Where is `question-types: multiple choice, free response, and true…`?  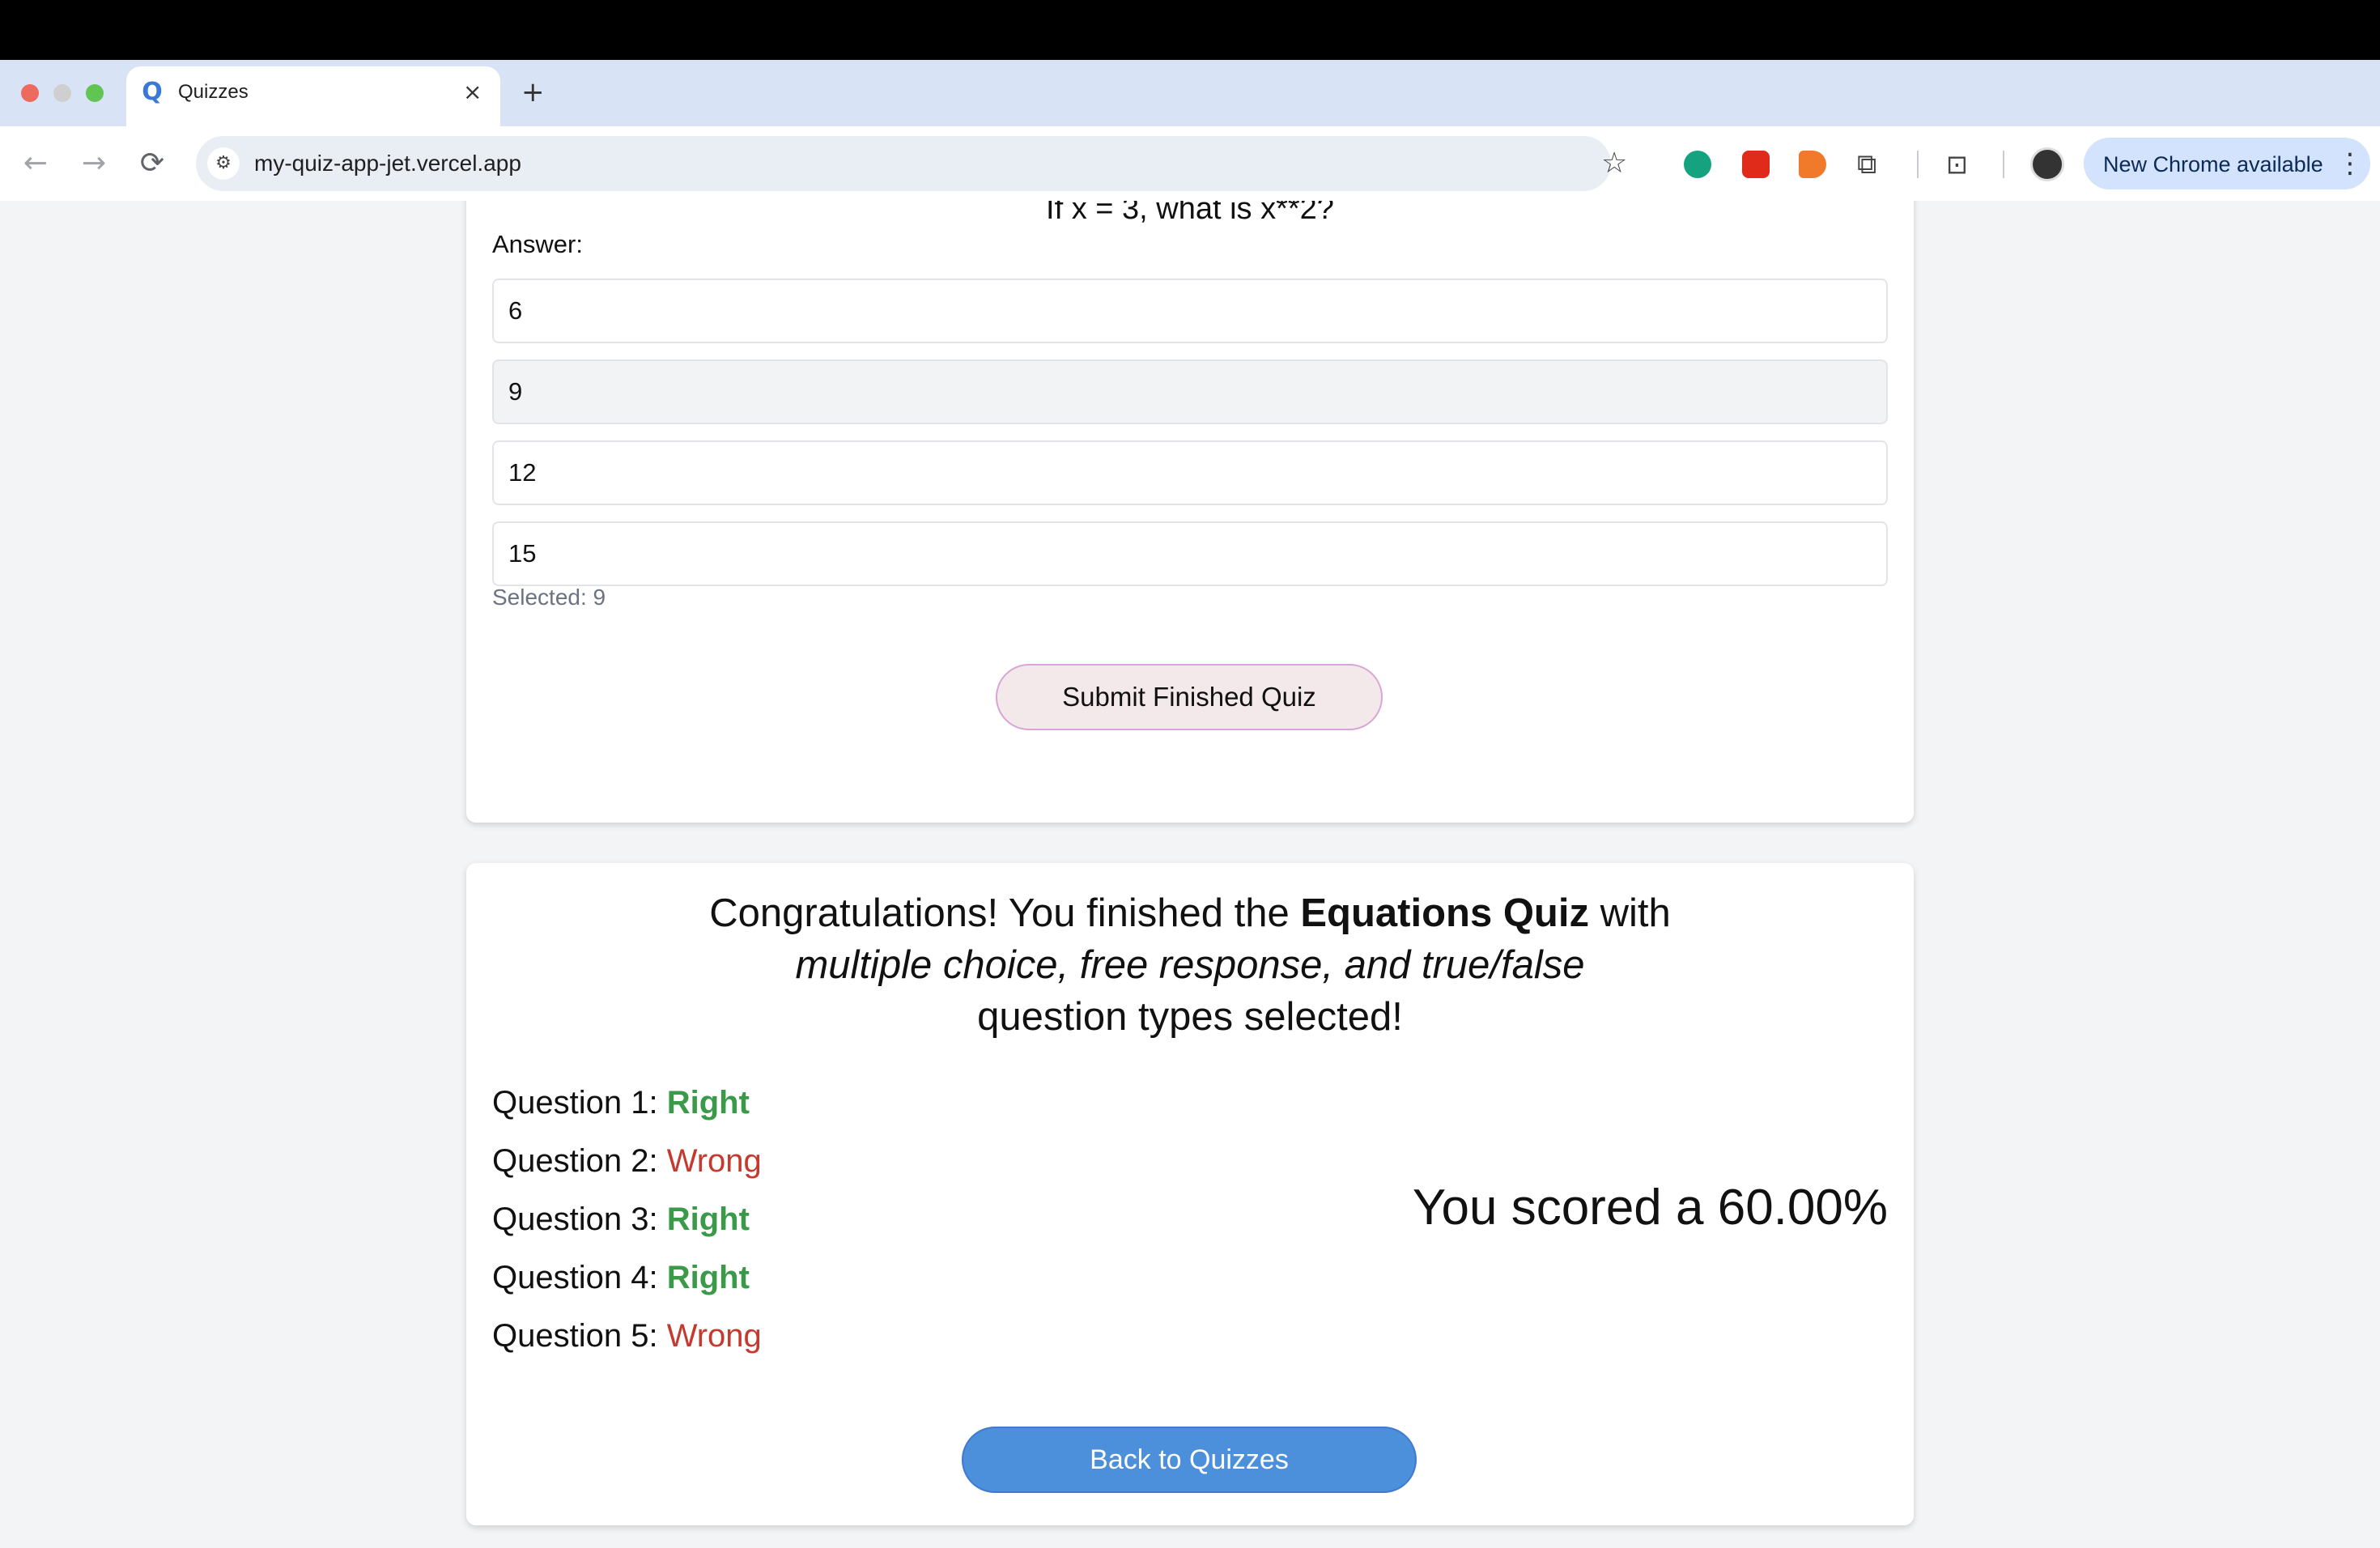
question-types: multiple choice, free response, and true… is located at coordinates (1190, 965).